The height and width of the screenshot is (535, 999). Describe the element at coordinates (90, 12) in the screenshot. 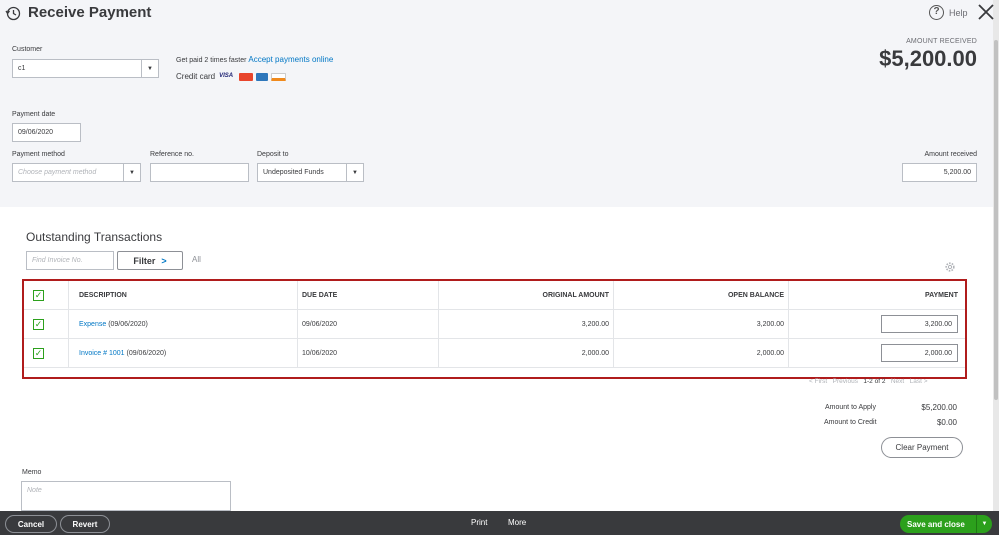

I see `page-title: Receive Payment` at that location.